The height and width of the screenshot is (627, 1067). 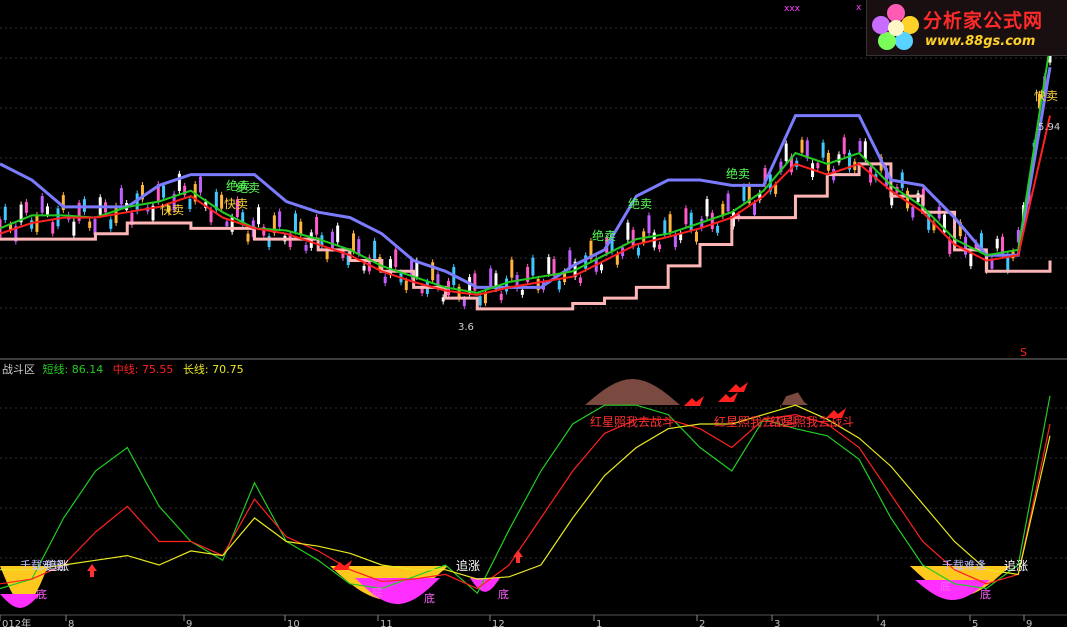 I want to click on chase-label: 追涨, so click(x=1016, y=565).